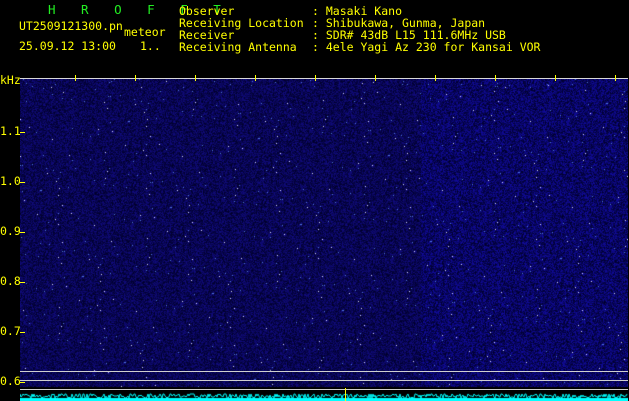 The image size is (629, 401). What do you see at coordinates (10, 331) in the screenshot?
I see `y-tick-label: 0.7` at bounding box center [10, 331].